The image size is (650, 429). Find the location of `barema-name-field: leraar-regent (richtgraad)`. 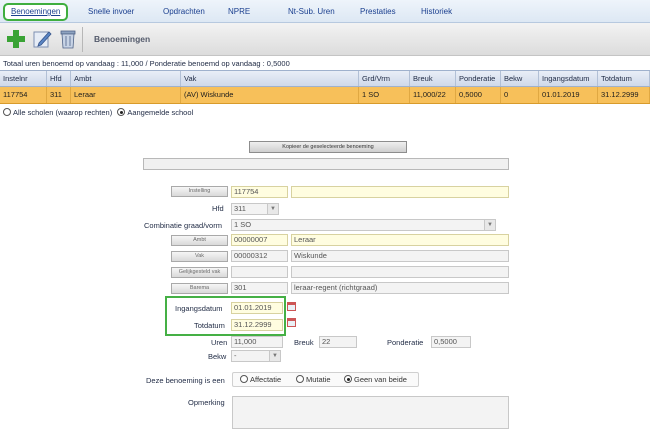

barema-name-field: leraar-regent (richtgraad) is located at coordinates (400, 288).